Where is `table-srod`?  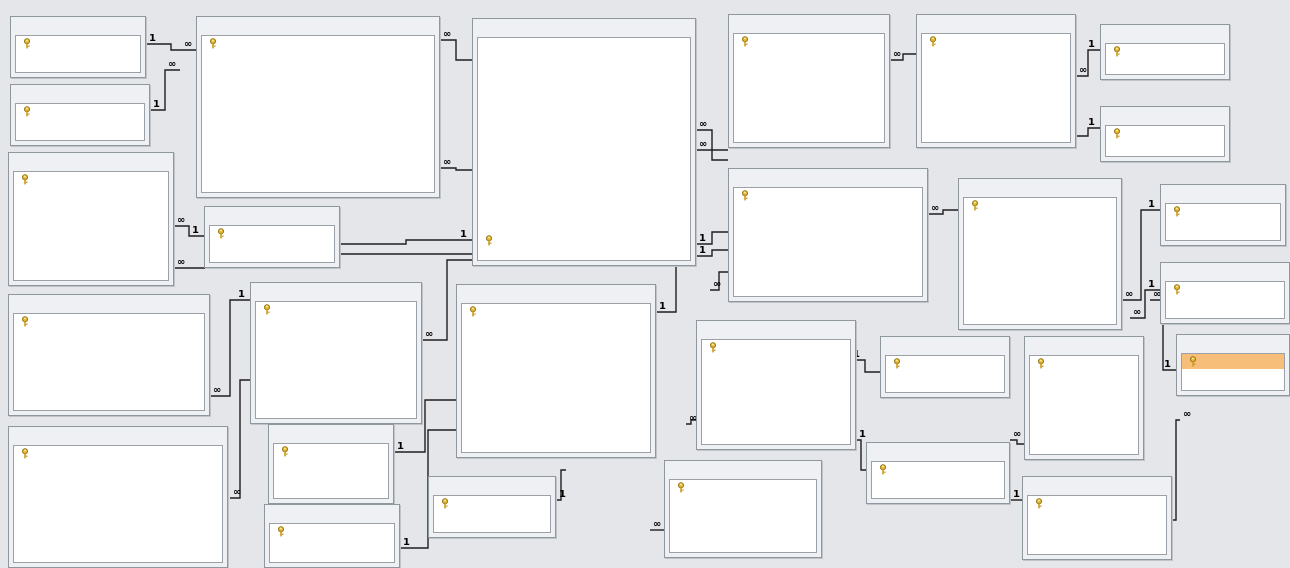
table-srod is located at coordinates (1165, 52).